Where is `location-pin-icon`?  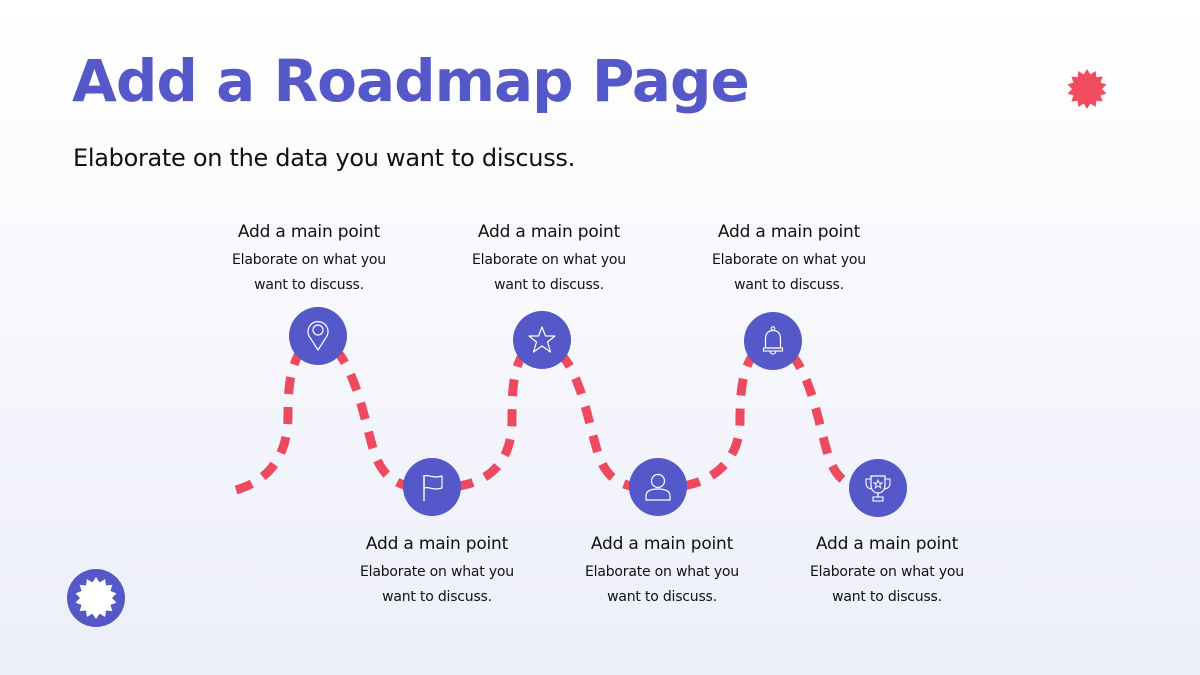 location-pin-icon is located at coordinates (318, 336).